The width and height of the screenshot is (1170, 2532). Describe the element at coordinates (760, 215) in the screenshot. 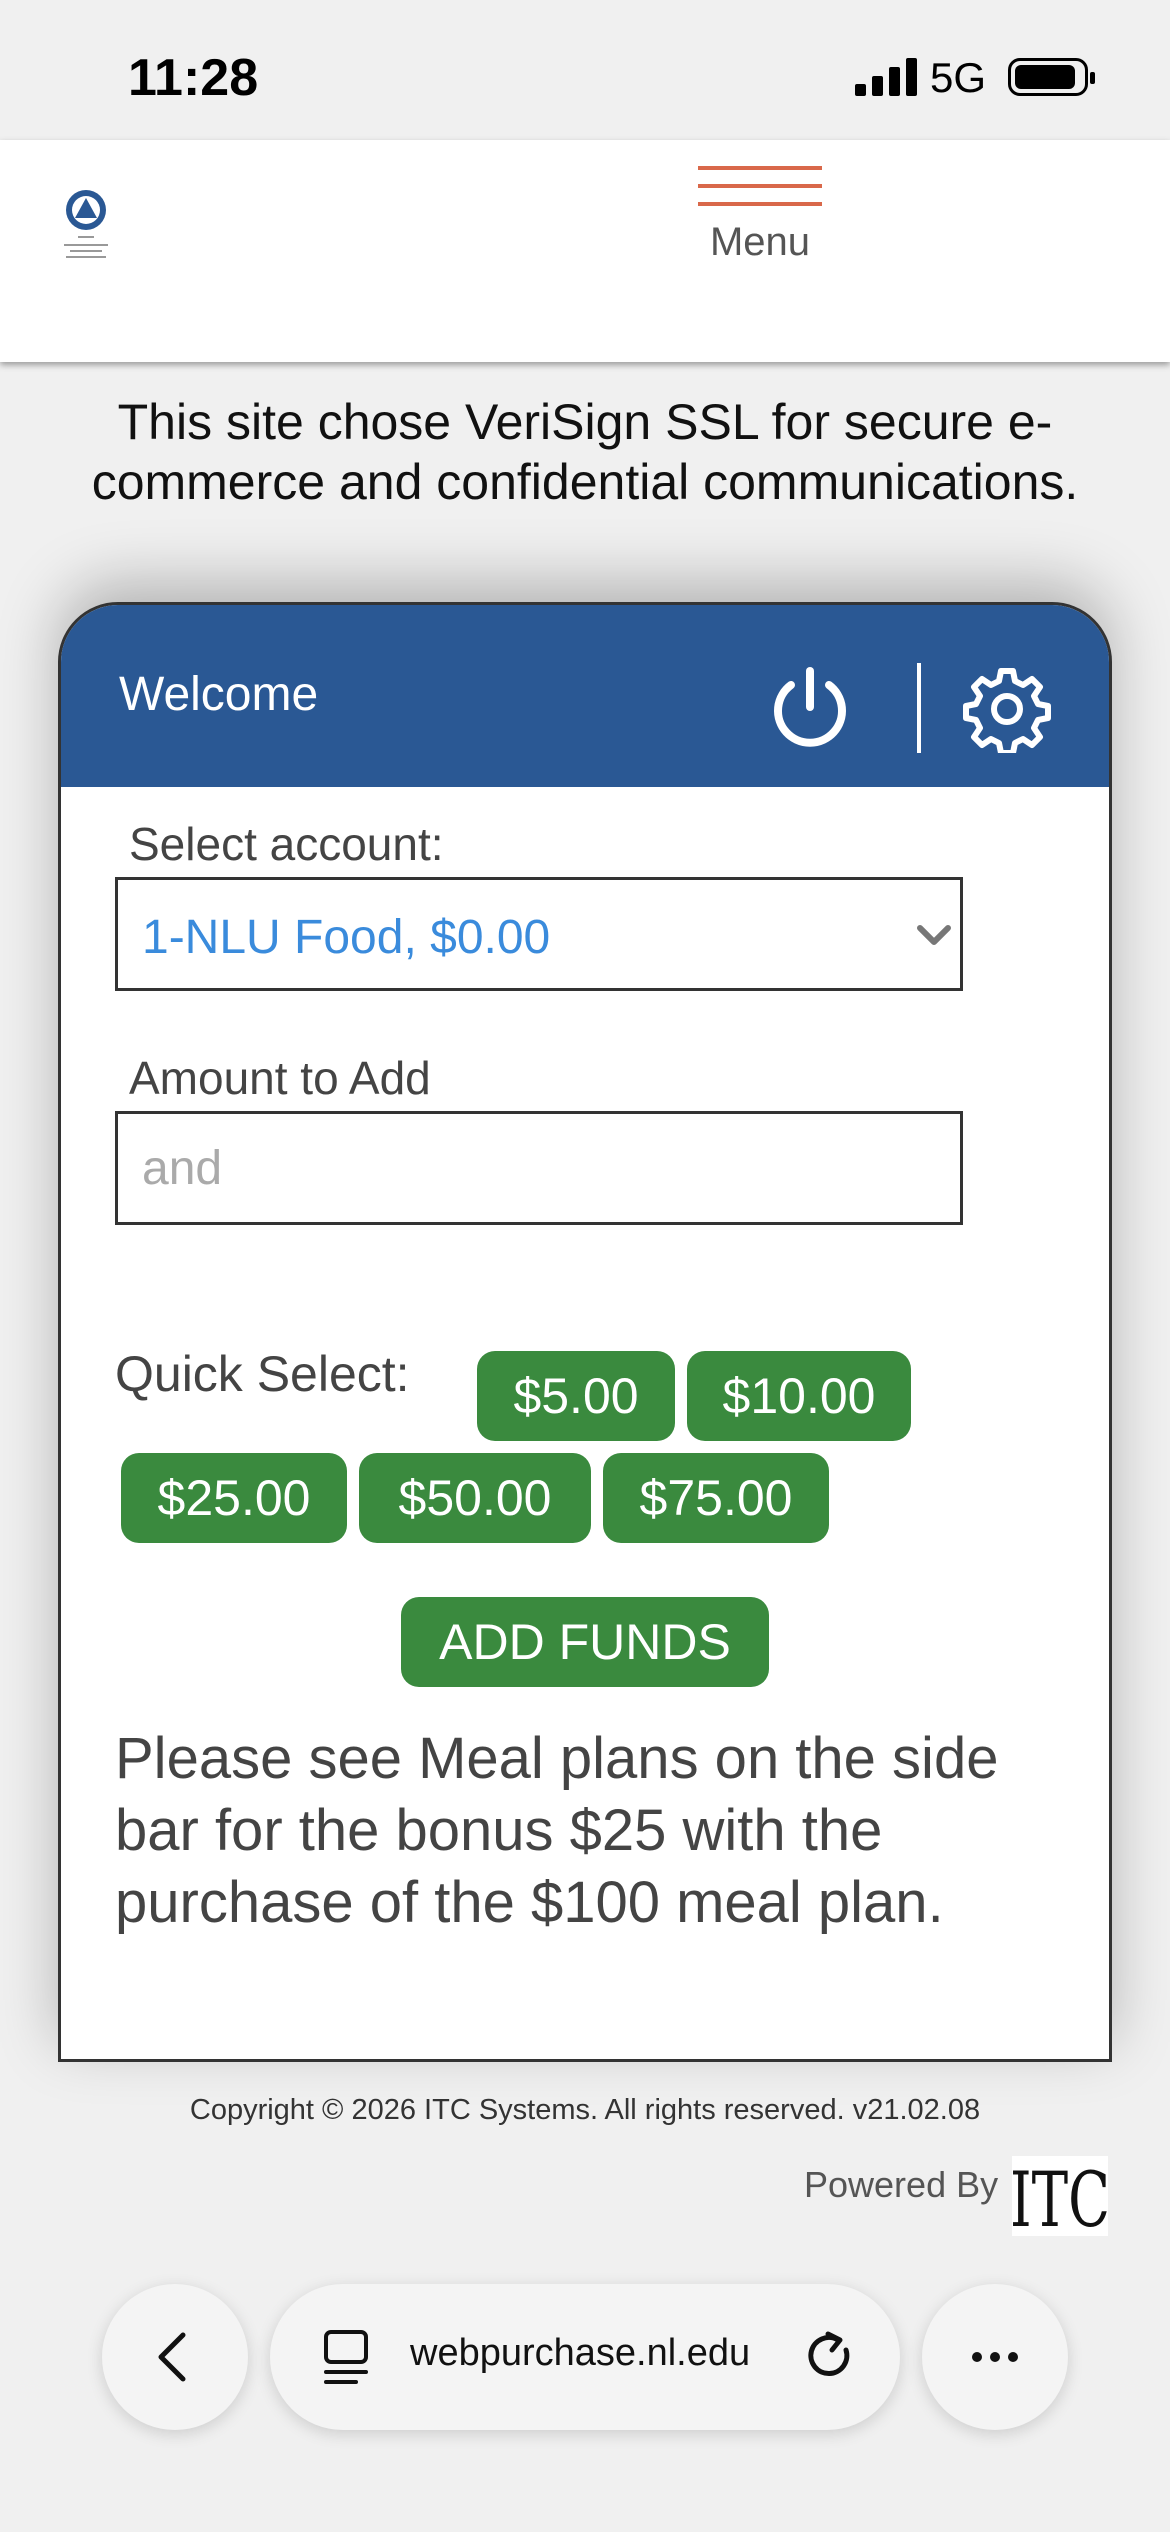

I see `menu-button: Menu` at that location.